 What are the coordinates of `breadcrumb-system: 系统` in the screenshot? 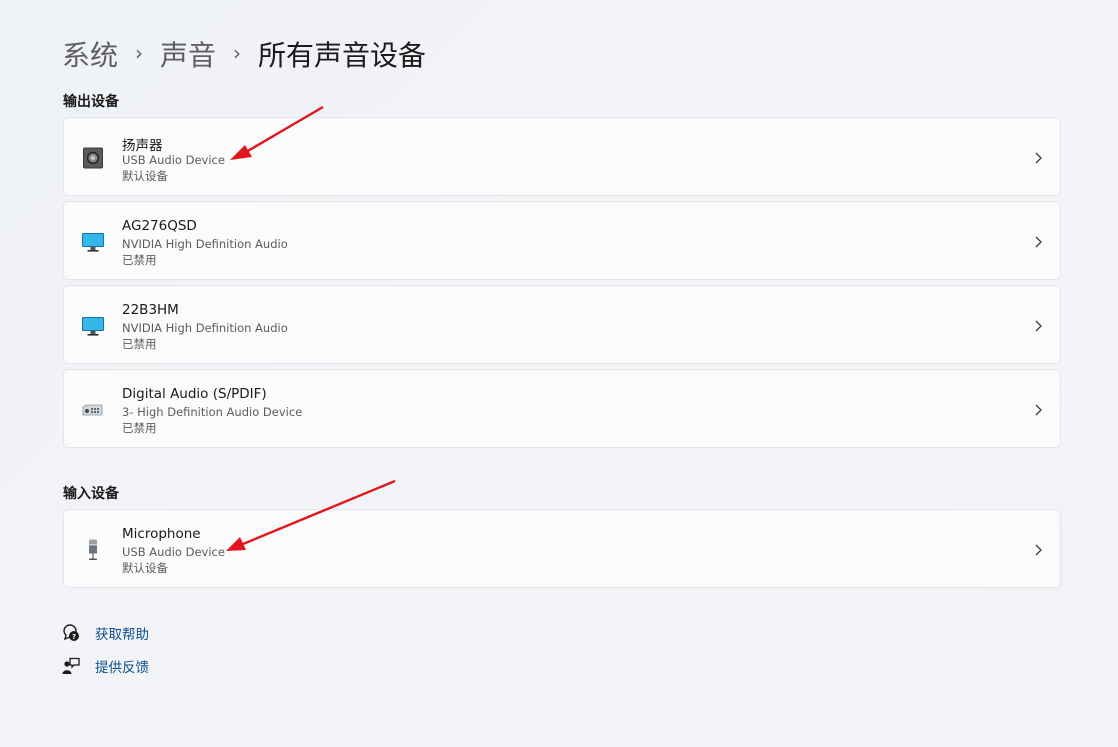 It's located at (90, 54).